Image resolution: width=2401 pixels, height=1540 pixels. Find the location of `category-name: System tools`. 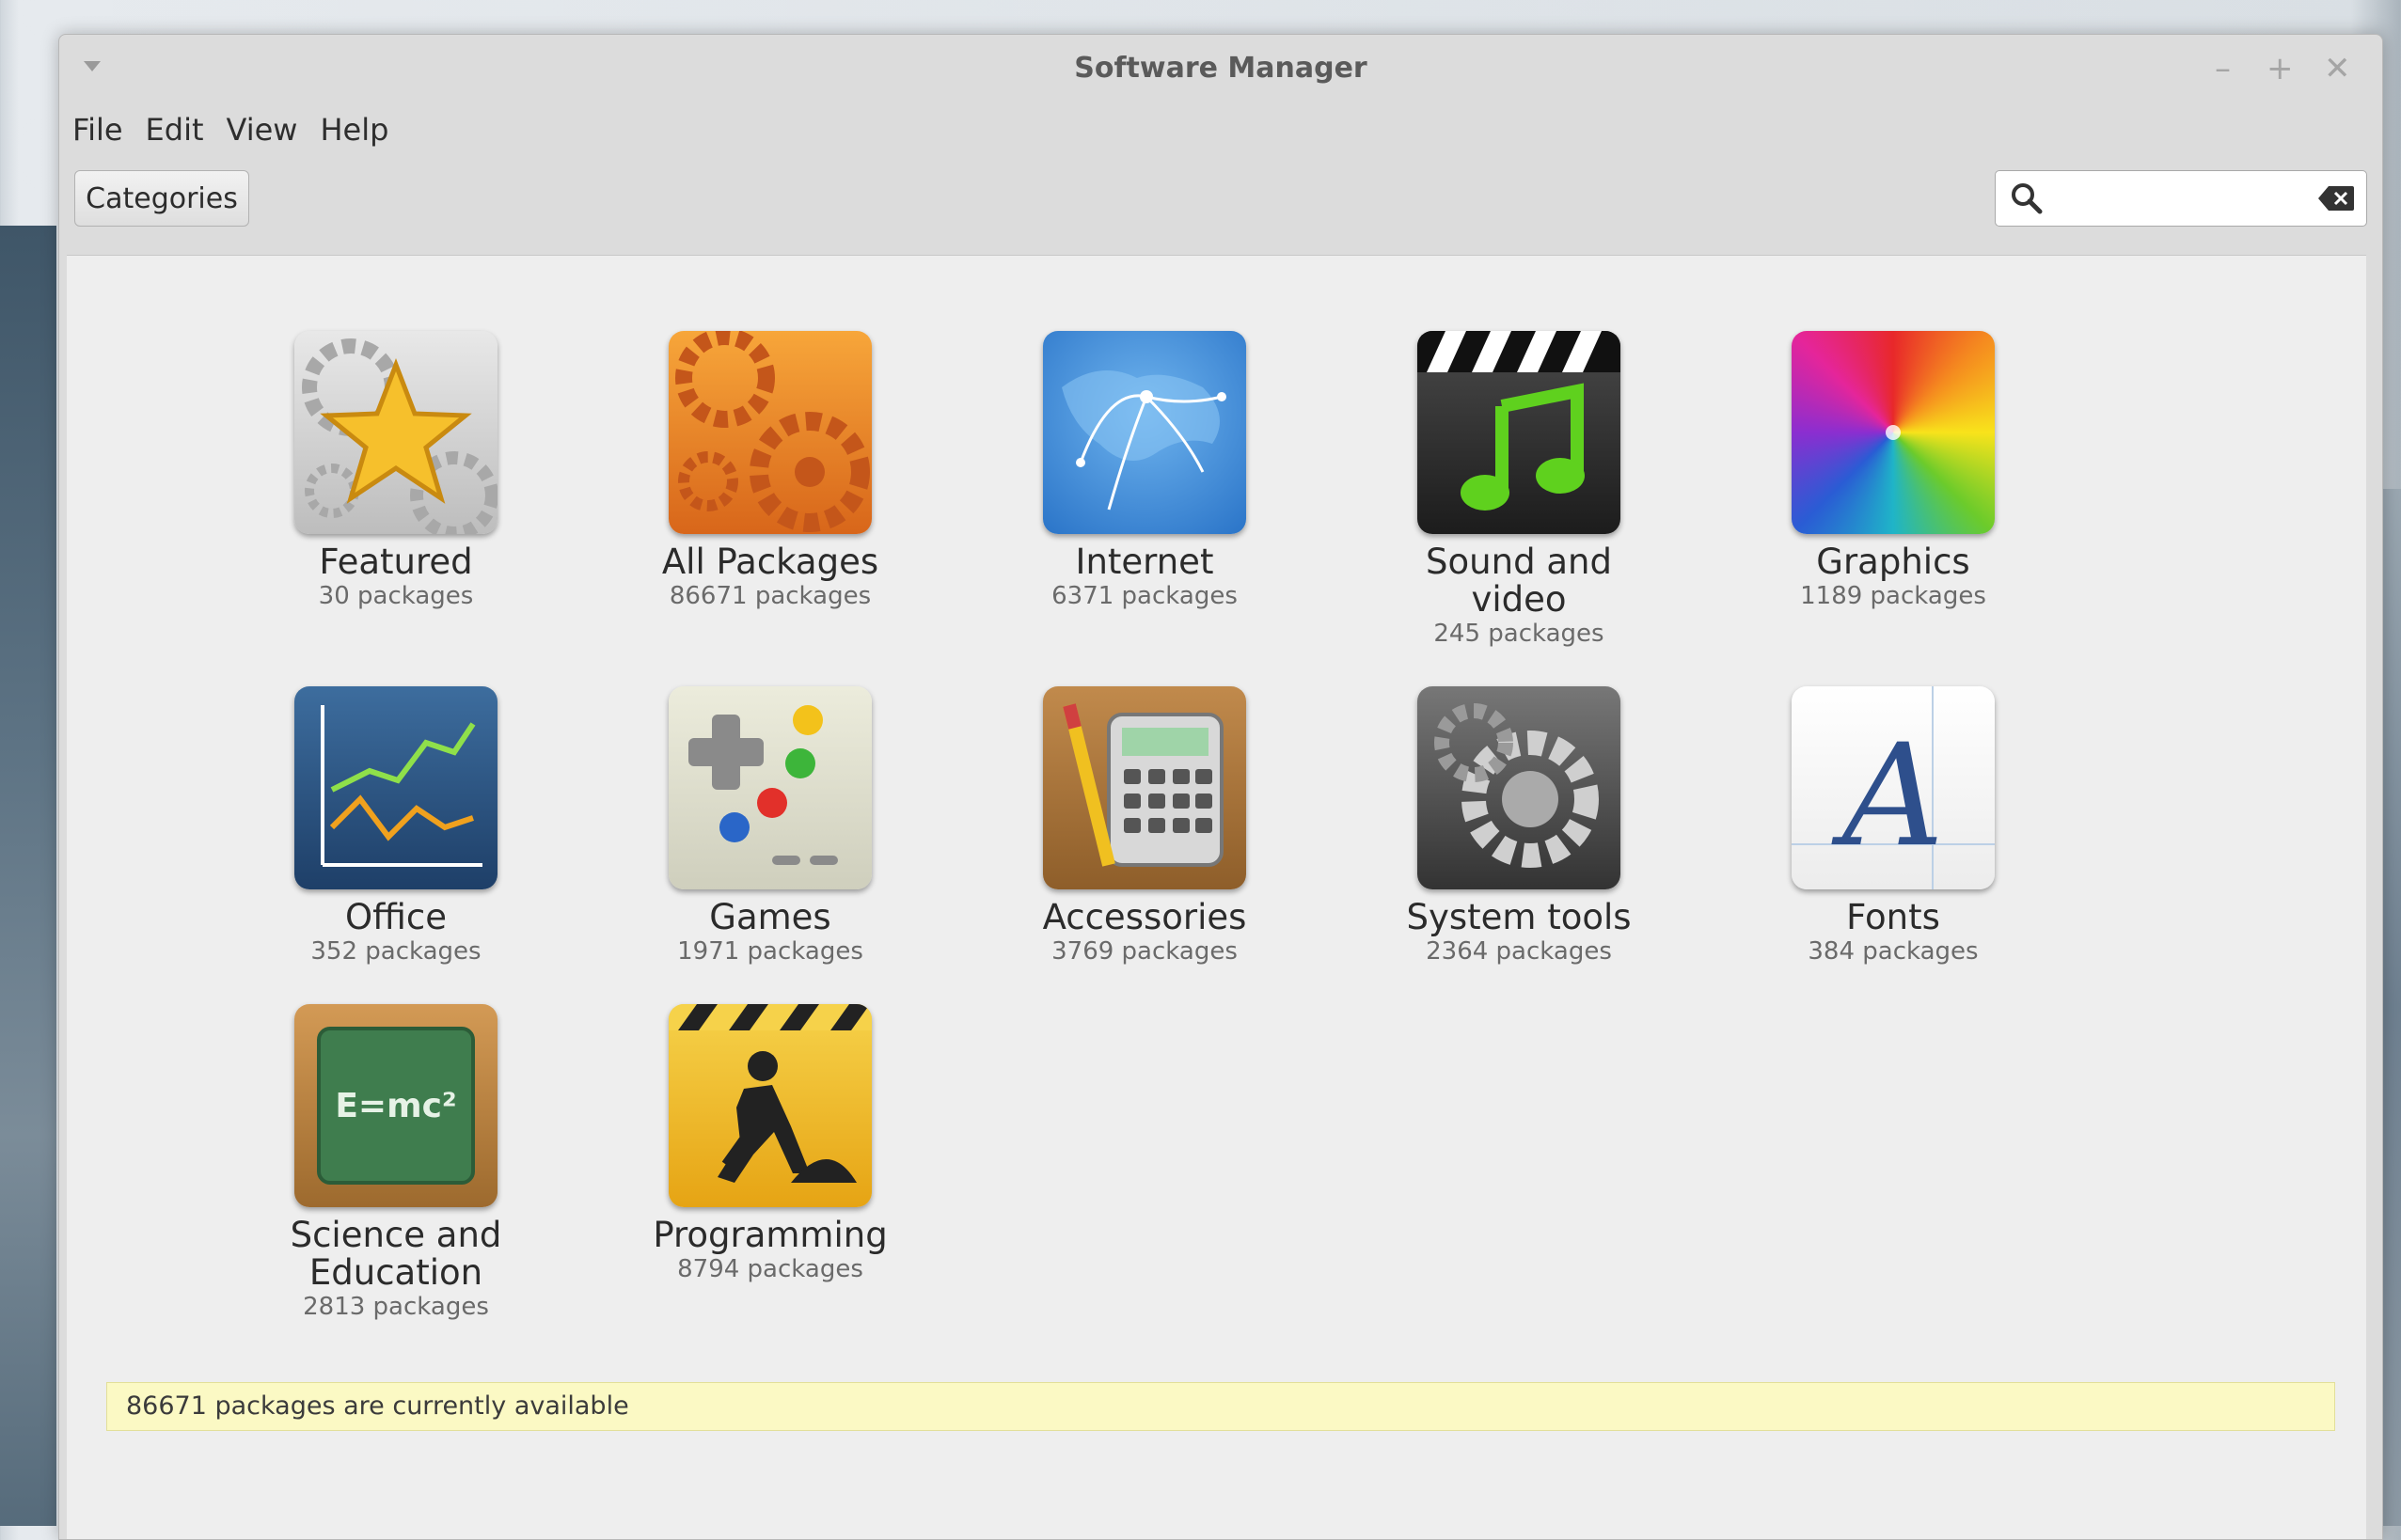

category-name: System tools is located at coordinates (1519, 917).